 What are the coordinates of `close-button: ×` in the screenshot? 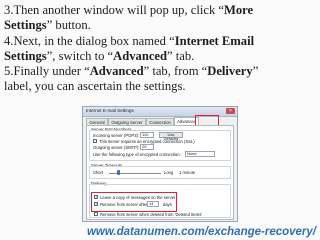 It's located at (230, 111).